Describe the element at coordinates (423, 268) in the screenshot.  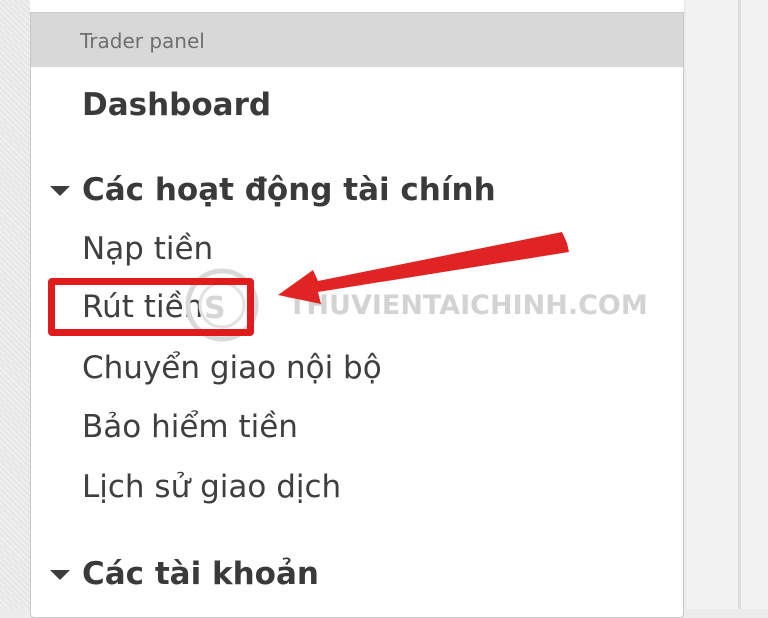
I see `red-arrow-icon` at that location.